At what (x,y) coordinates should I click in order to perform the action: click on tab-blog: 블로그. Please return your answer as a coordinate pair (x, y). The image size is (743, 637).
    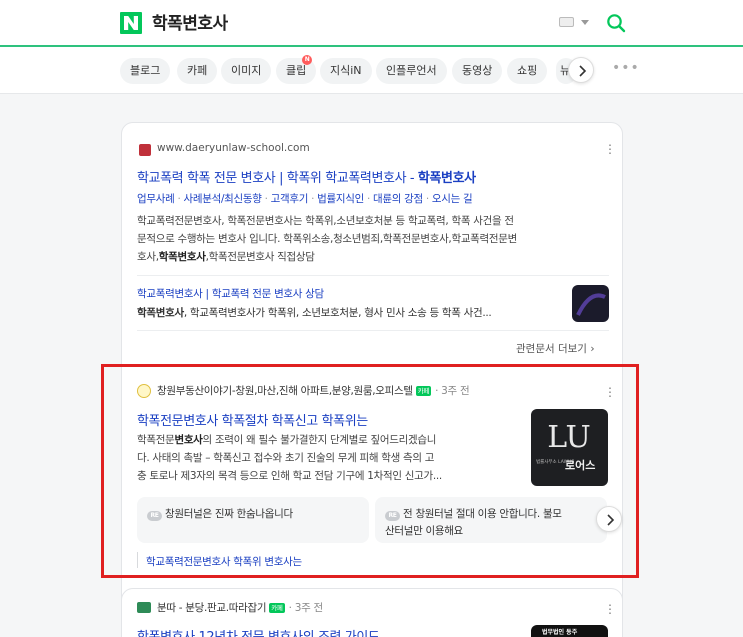
    Looking at the image, I should click on (145, 71).